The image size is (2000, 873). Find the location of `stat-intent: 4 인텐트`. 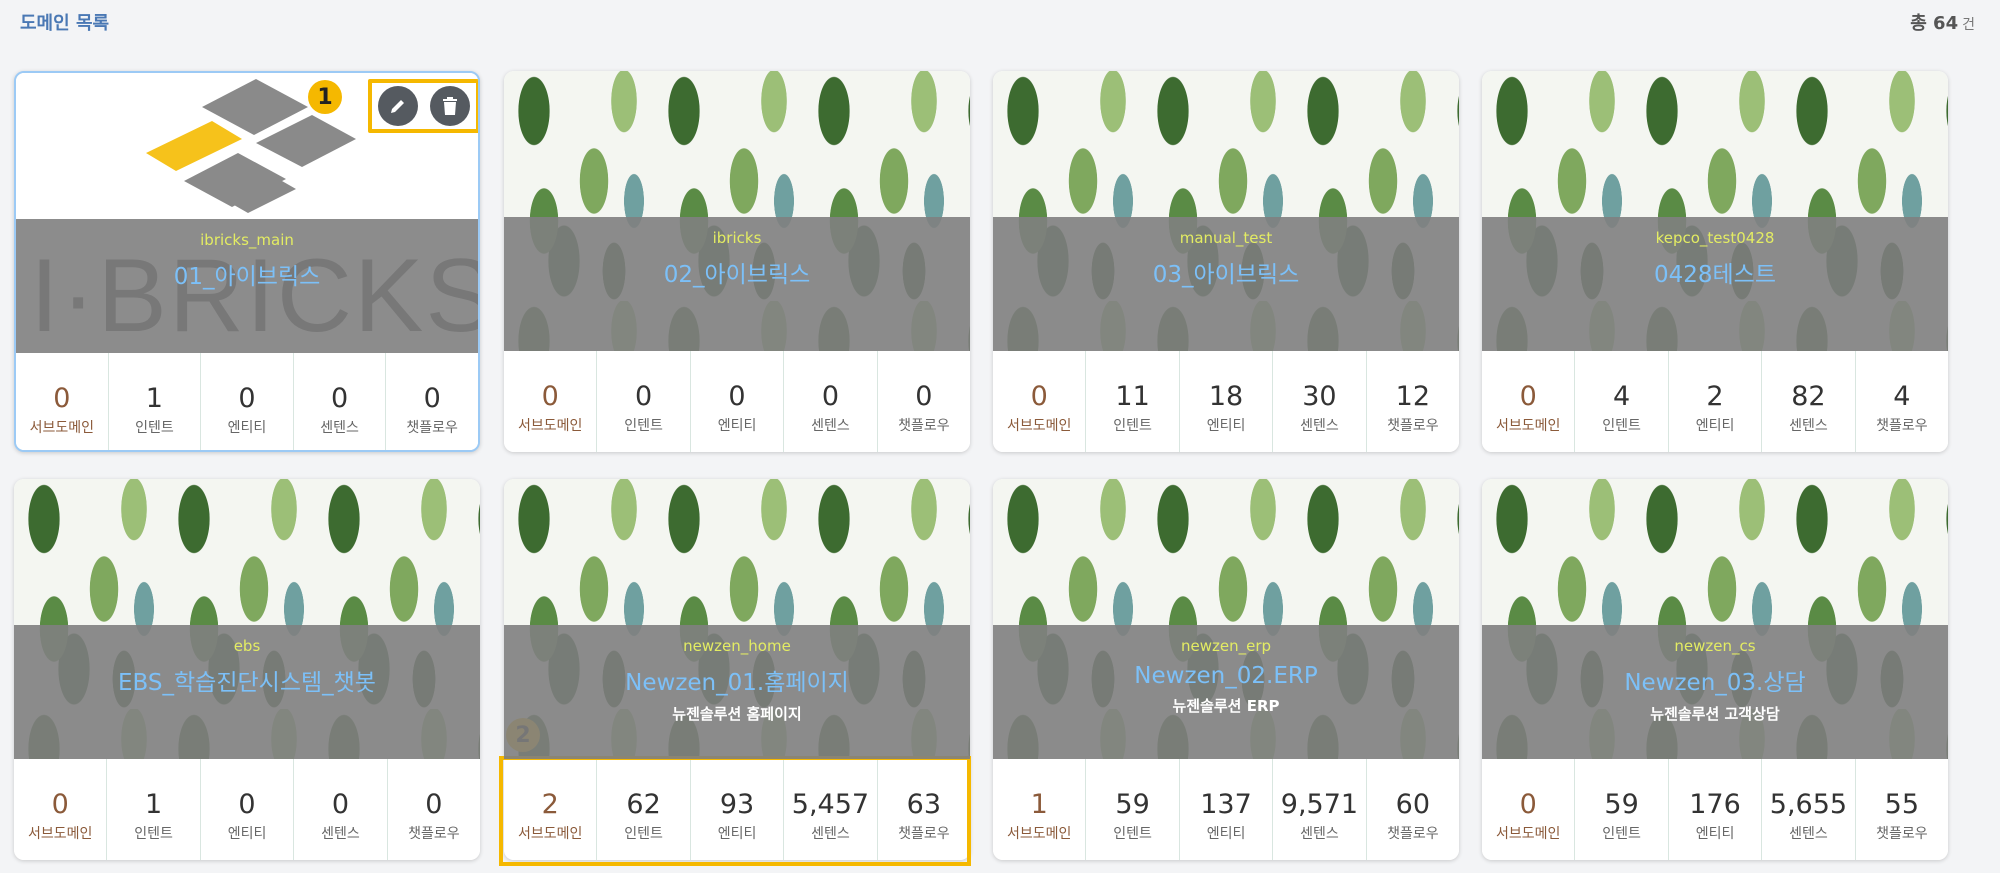

stat-intent: 4 인텐트 is located at coordinates (1622, 401).